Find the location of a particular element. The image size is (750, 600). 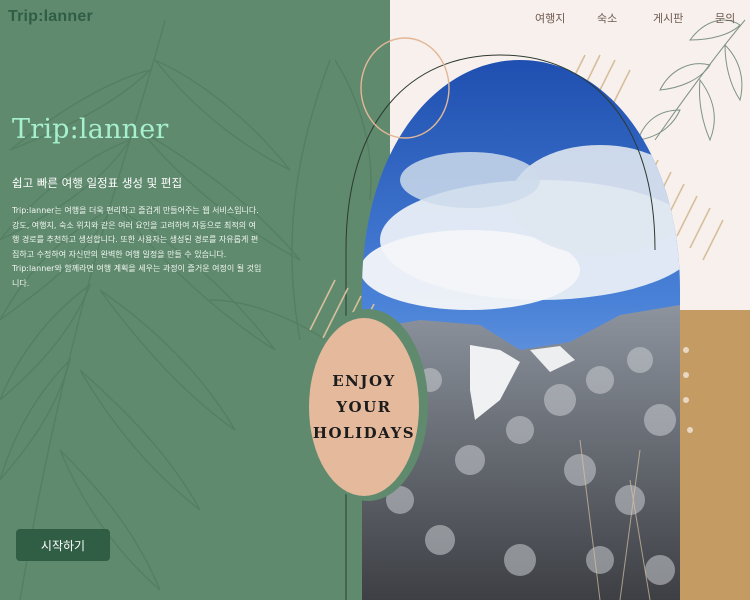

badge-line-1: ENJOY is located at coordinates (364, 381).